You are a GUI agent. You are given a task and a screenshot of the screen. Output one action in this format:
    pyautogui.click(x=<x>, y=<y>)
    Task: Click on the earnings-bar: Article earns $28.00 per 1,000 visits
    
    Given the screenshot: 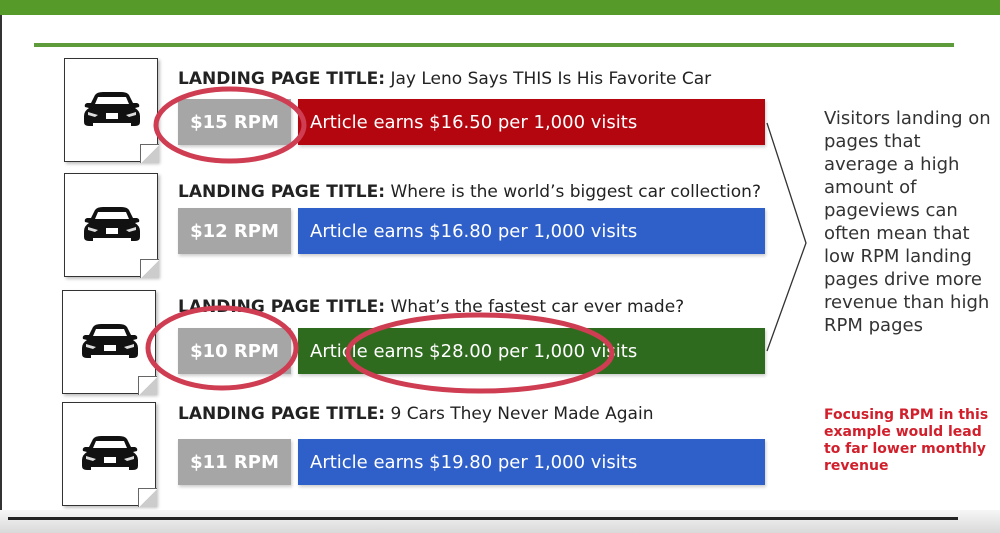 What is the action you would take?
    pyautogui.click(x=531, y=351)
    